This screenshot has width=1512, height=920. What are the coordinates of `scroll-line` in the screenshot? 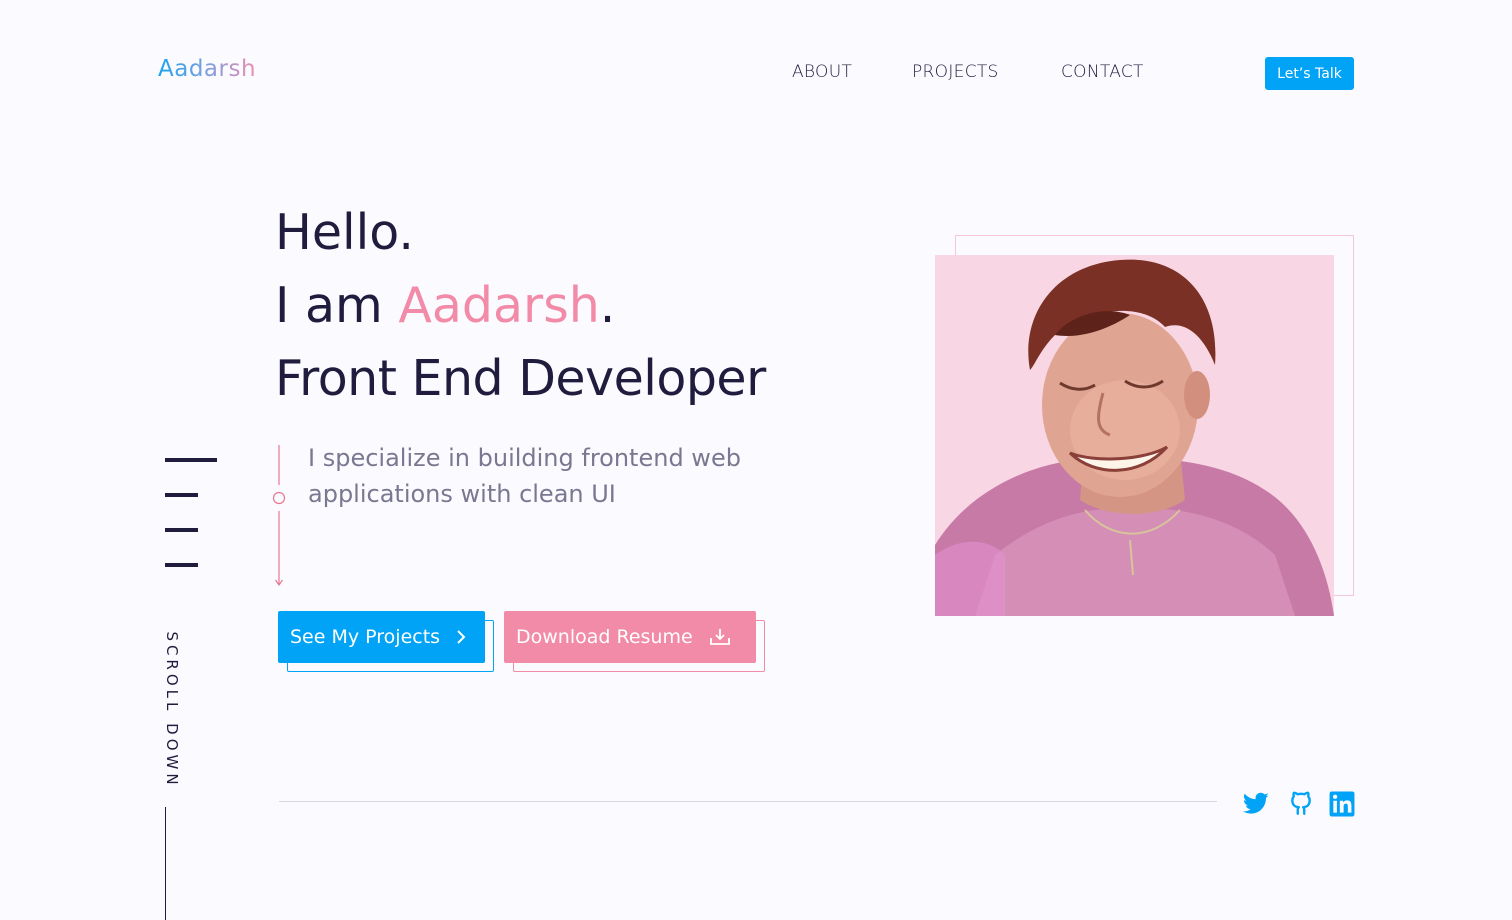 It's located at (165, 863).